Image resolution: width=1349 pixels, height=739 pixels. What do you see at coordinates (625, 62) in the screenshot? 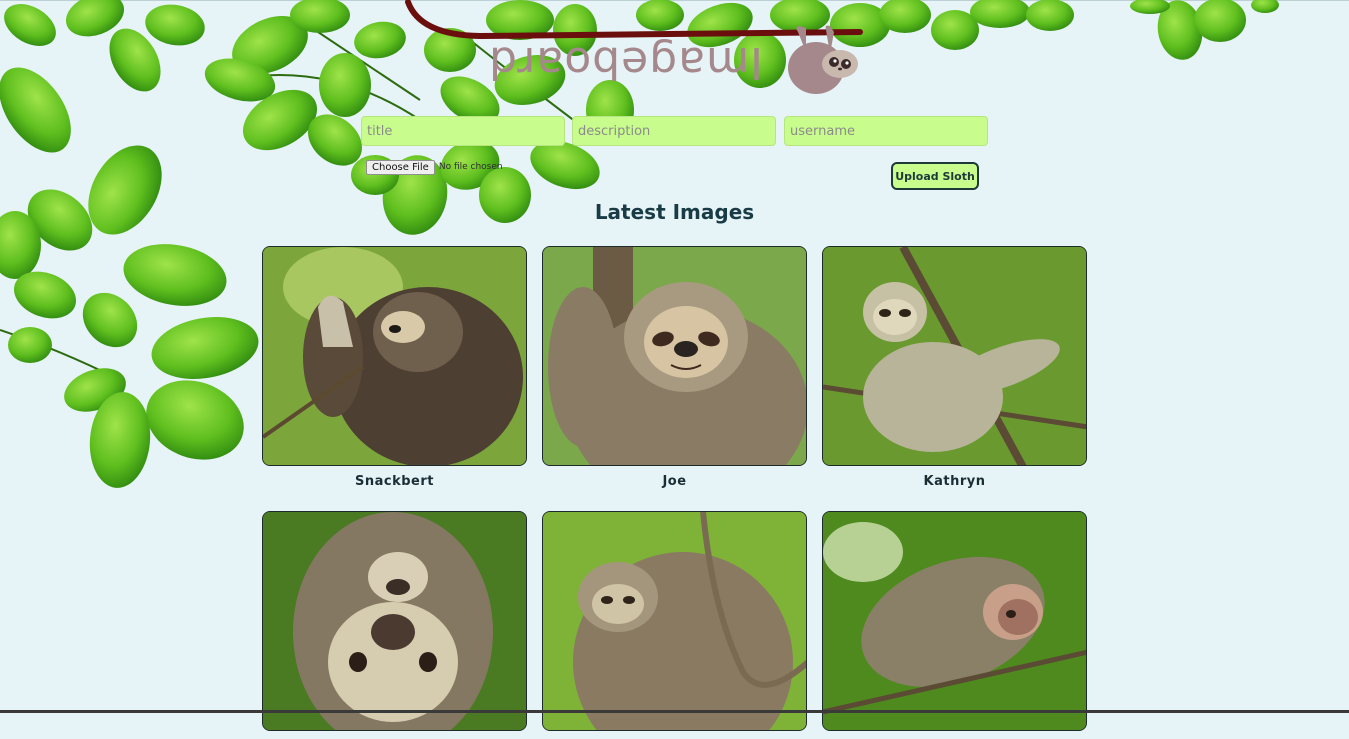
I see `logo-text: Imageboard` at bounding box center [625, 62].